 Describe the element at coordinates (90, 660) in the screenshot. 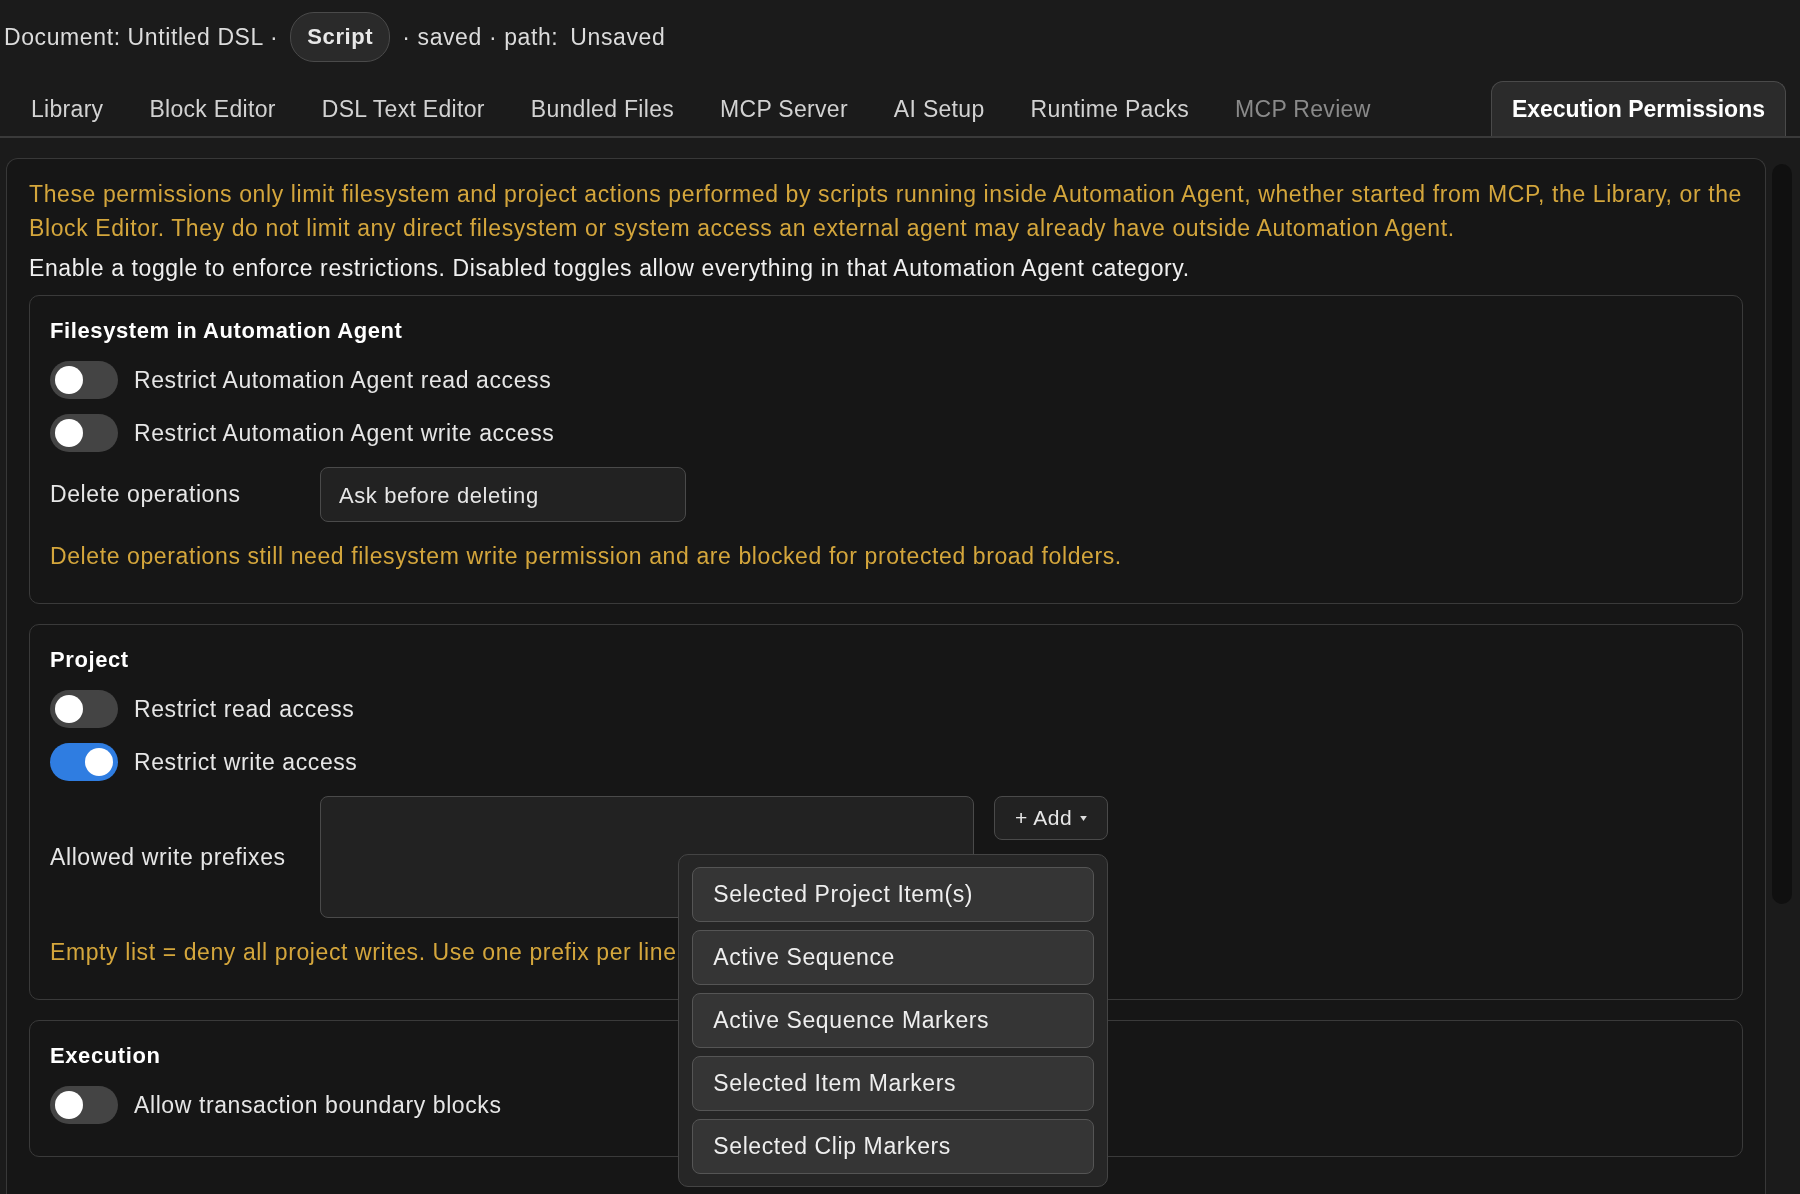

I see `section-title: Project` at that location.